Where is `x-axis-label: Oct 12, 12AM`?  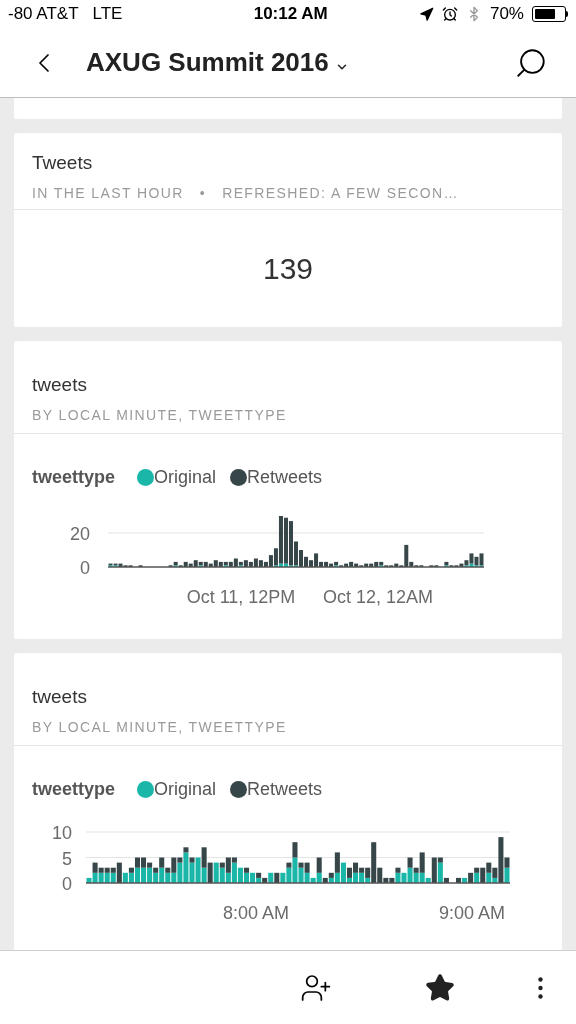 x-axis-label: Oct 12, 12AM is located at coordinates (378, 597).